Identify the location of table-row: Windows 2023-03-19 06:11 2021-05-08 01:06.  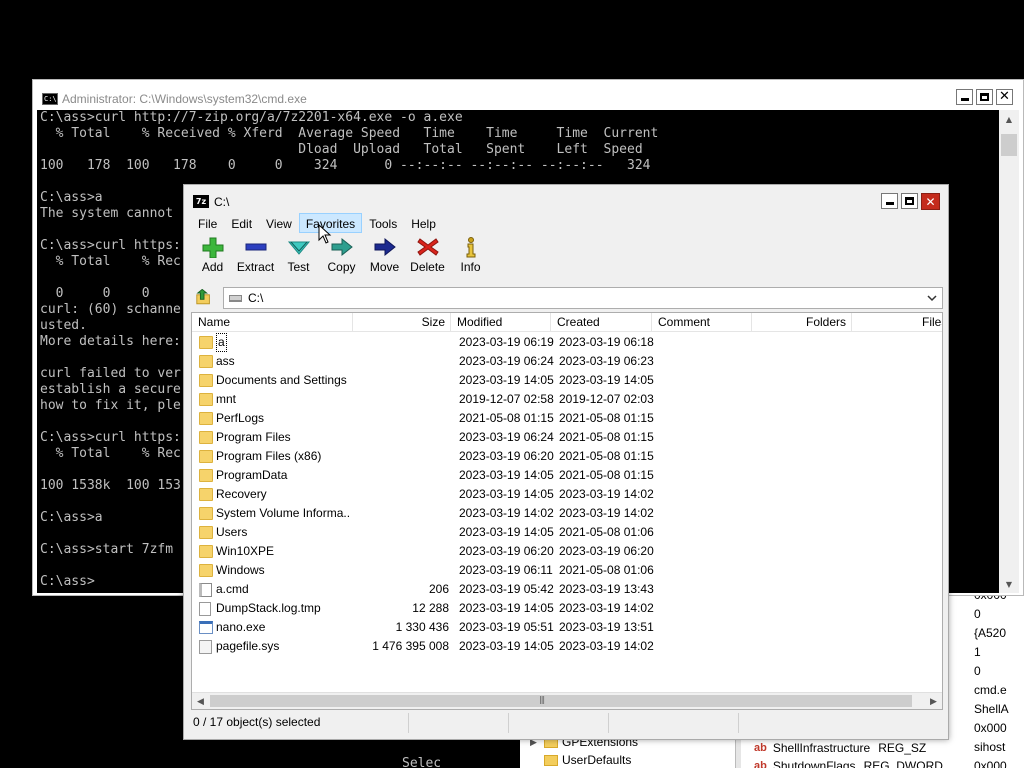
(567, 570).